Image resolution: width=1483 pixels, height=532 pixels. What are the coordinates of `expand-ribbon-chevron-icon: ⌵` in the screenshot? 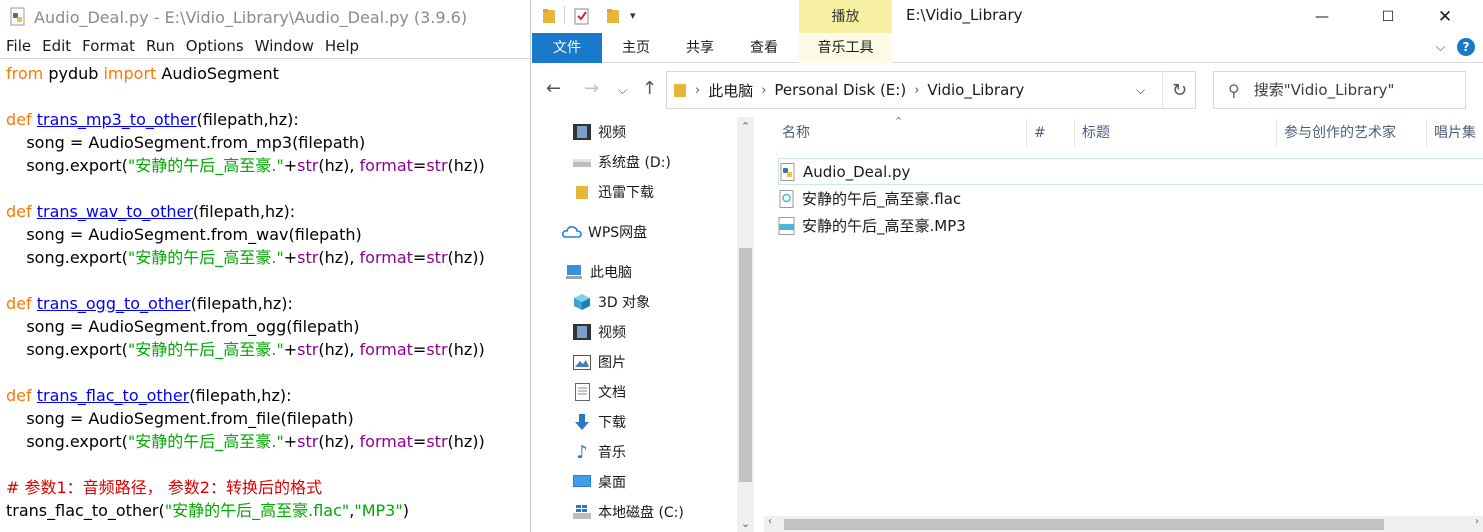 It's located at (1440, 47).